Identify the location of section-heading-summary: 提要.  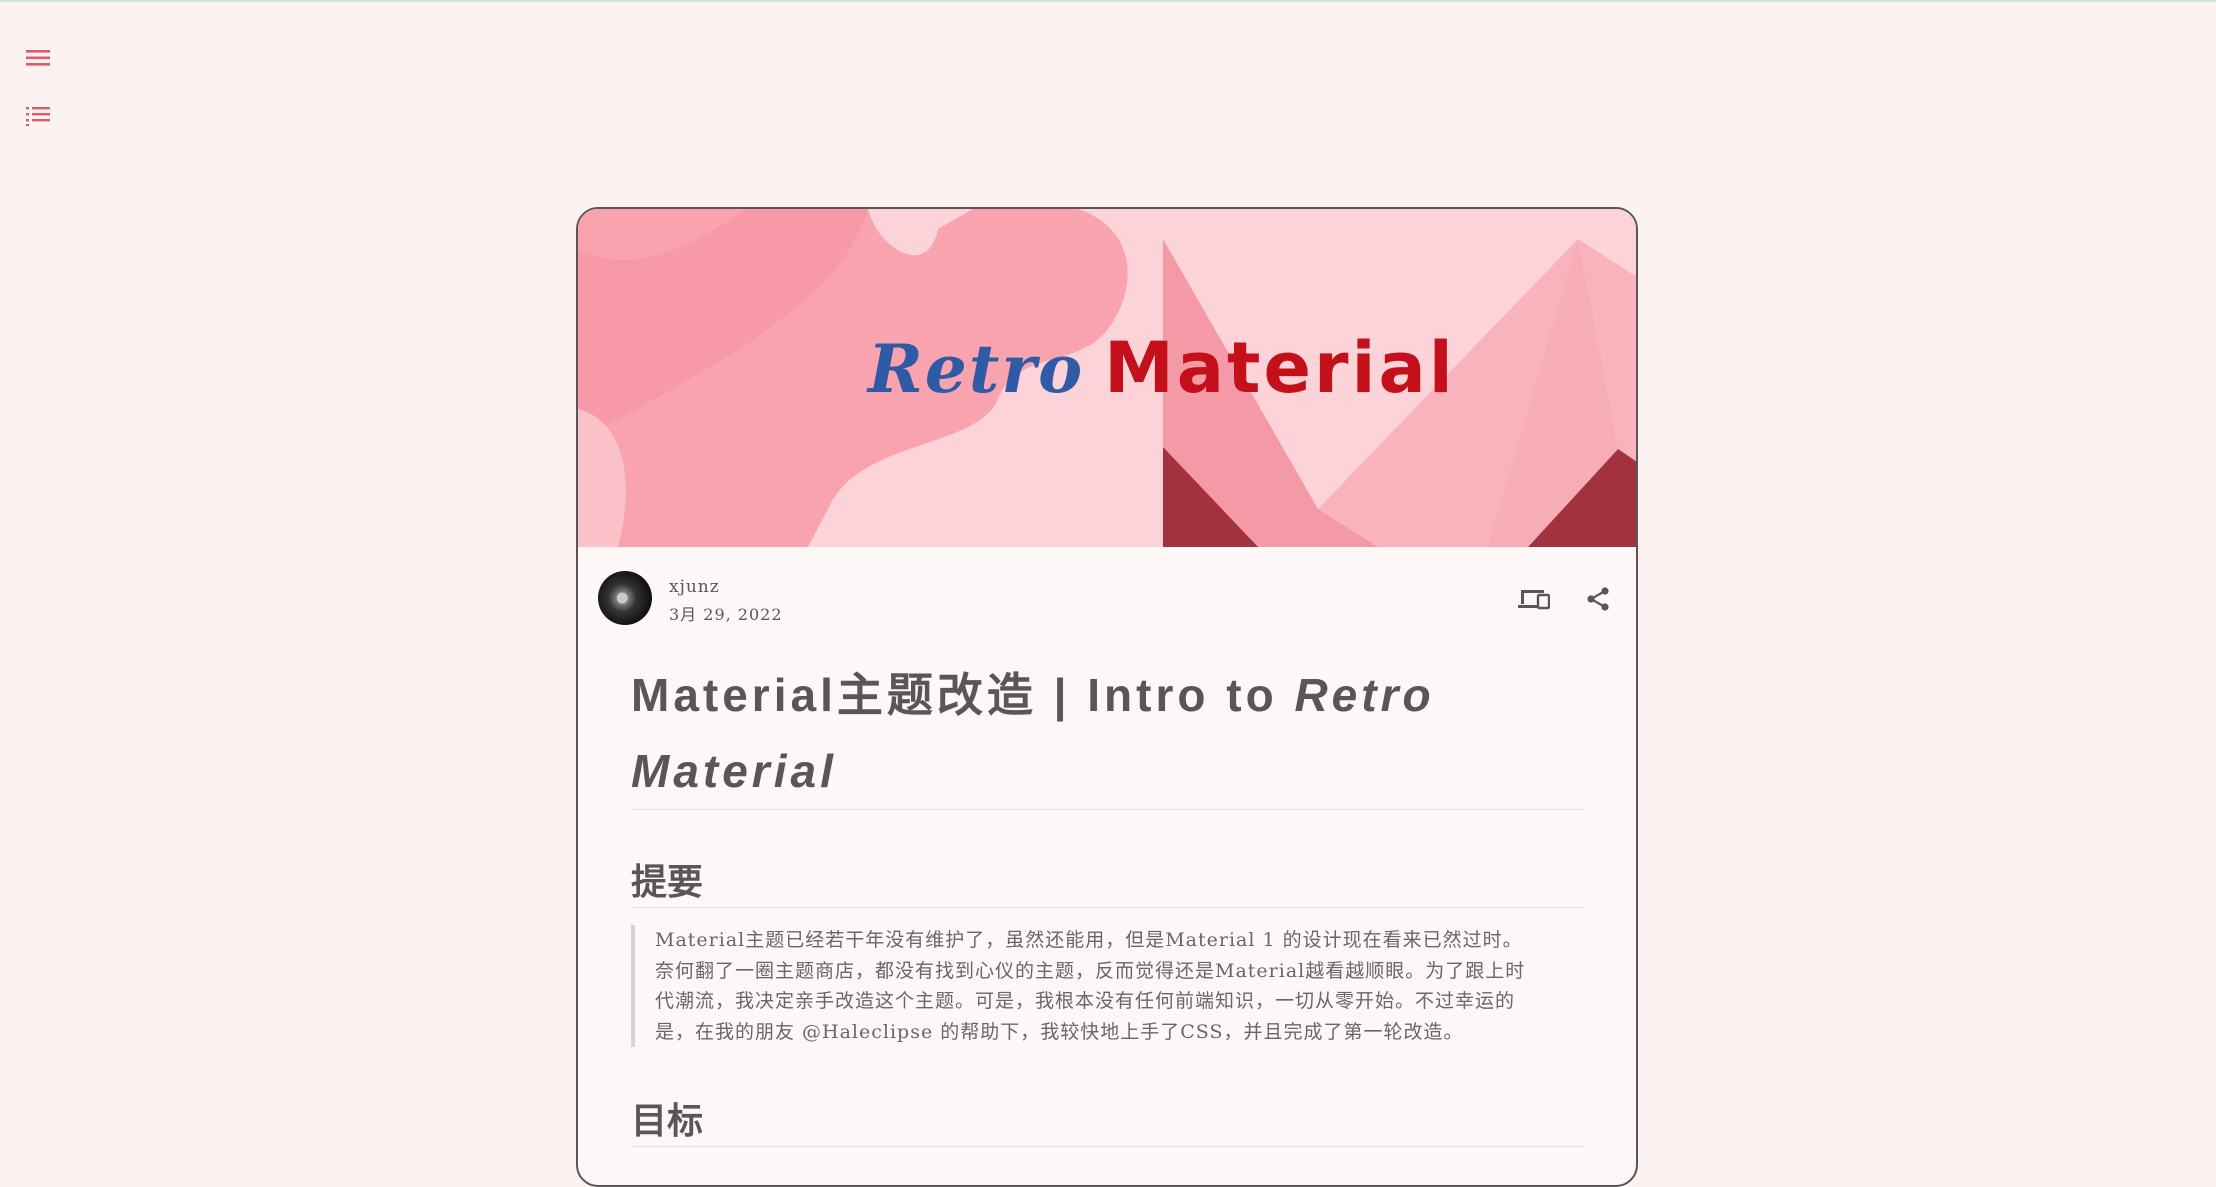
(667, 882).